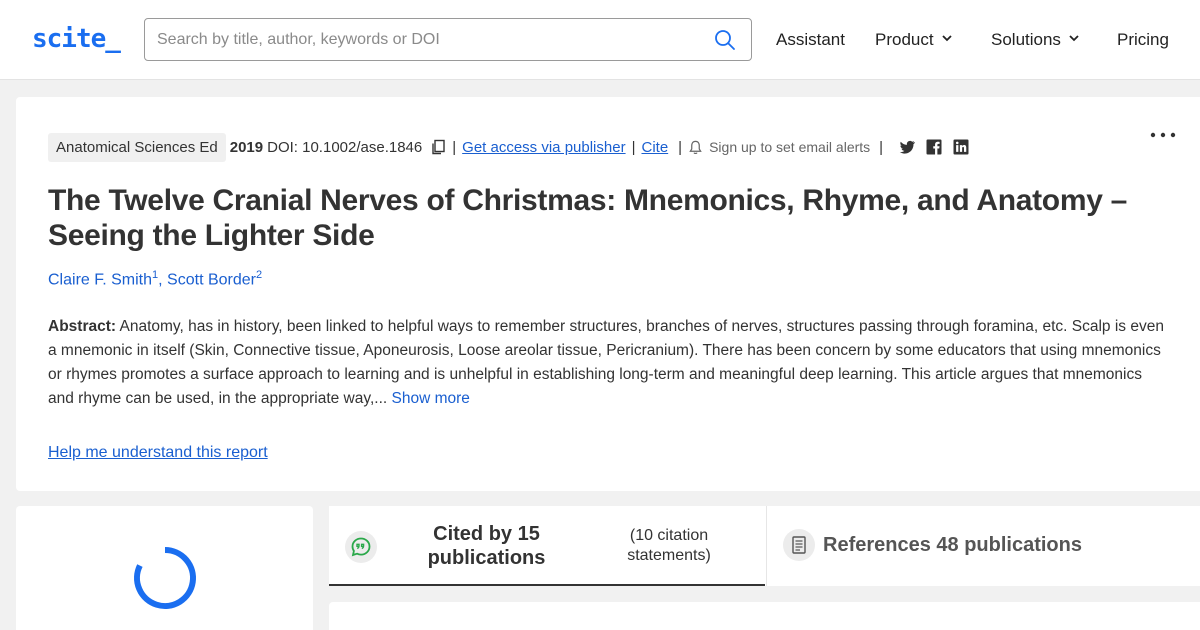 The image size is (1200, 630). I want to click on nav-pricing-label: Pricing, so click(1143, 39).